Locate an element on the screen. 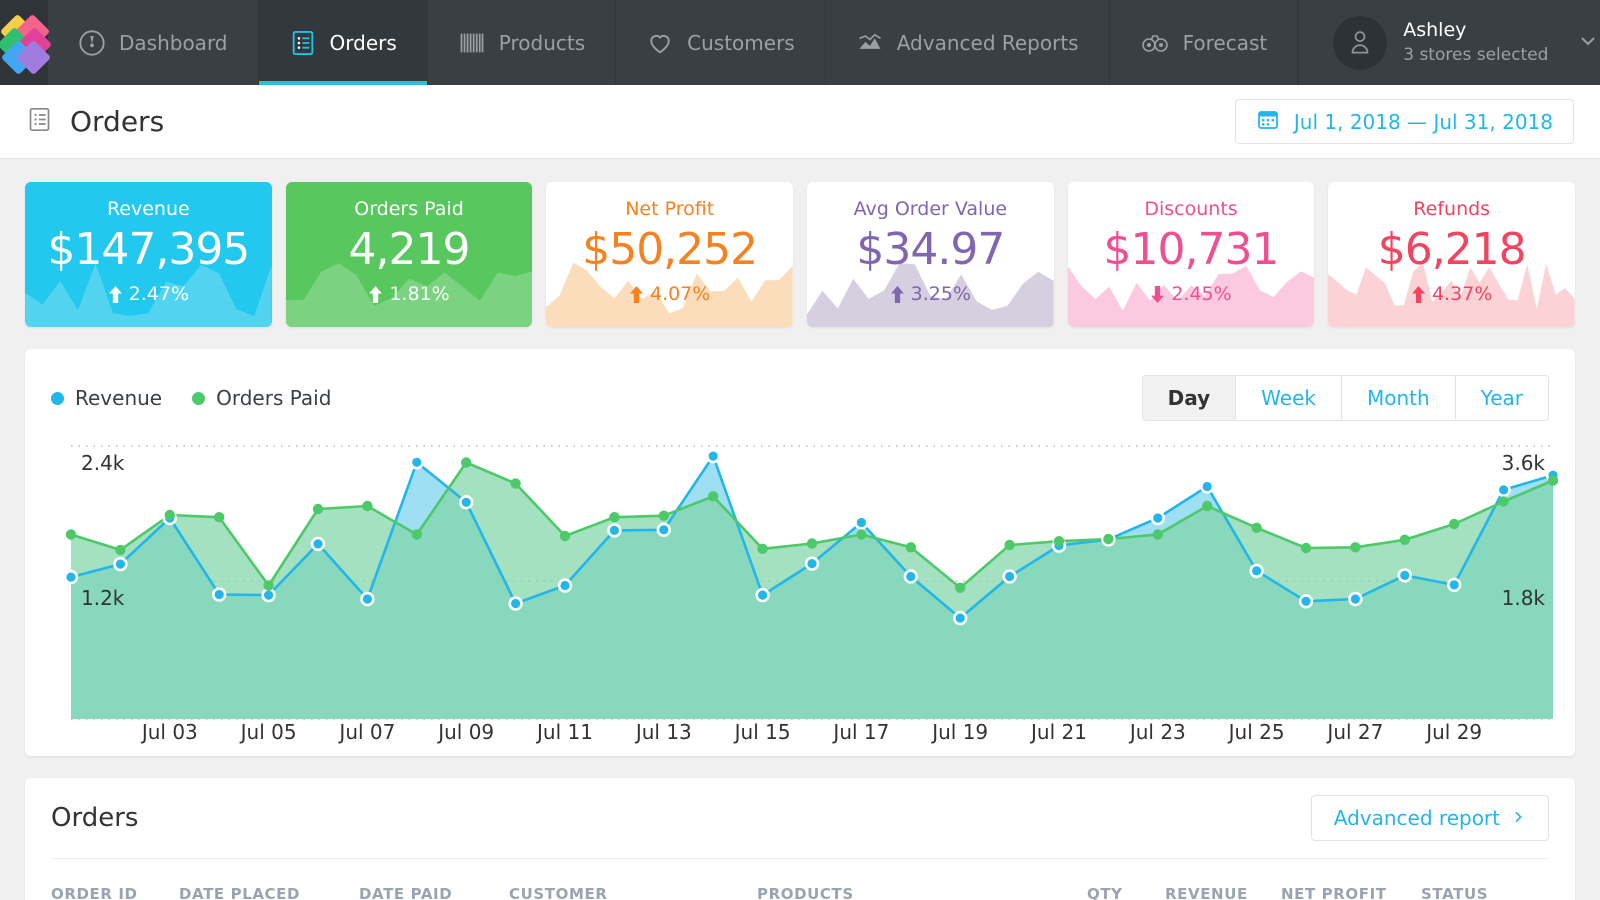 Image resolution: width=1600 pixels, height=900 pixels. column-header-revenue: REVENUE is located at coordinates (1223, 892).